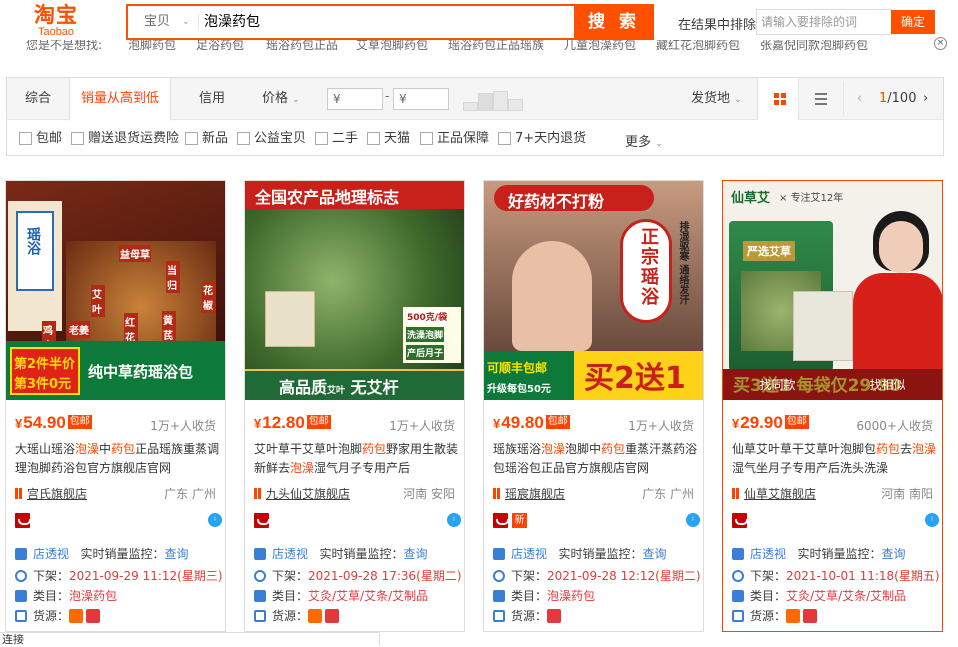 Image resolution: width=958 pixels, height=647 pixels. What do you see at coordinates (595, 459) in the screenshot?
I see `product-title: 瑶族瑶浴泡澡泡脚中药包重蒸汗蒸药浴包瑶浴包正品官方旗舰店官网` at bounding box center [595, 459].